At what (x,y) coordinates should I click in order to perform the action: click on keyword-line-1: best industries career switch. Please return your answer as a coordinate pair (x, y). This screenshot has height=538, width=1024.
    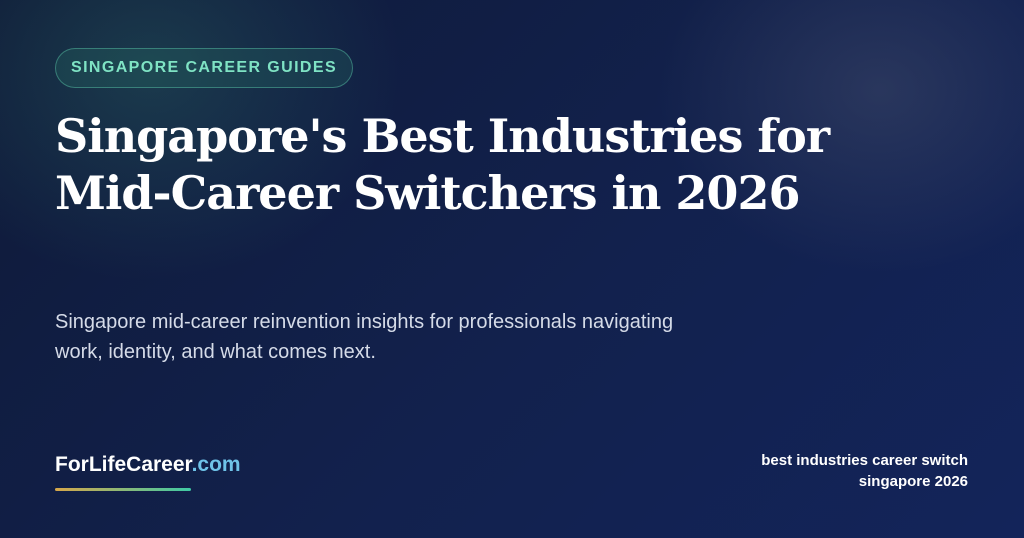
    Looking at the image, I should click on (864, 460).